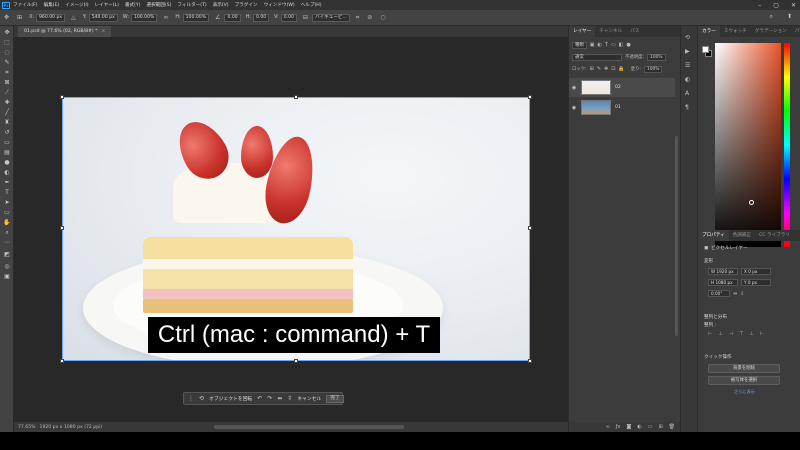  I want to click on shape-icon: ▭, so click(7, 213).